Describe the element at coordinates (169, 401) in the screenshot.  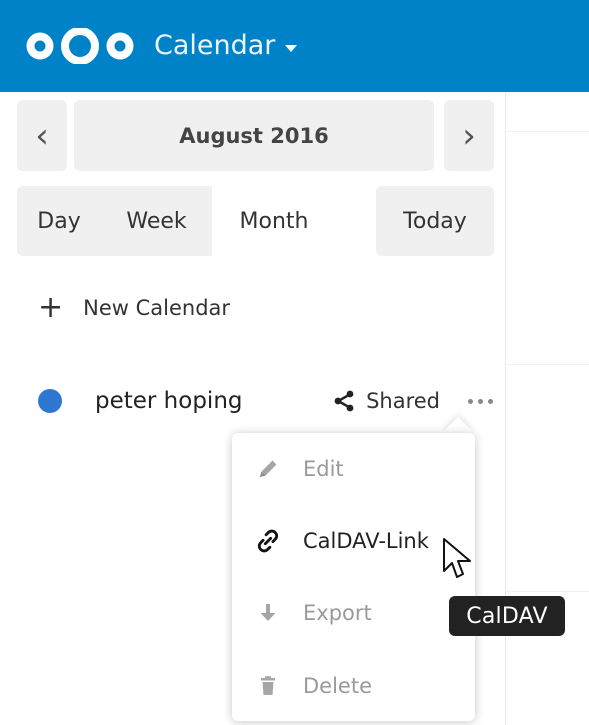
I see `calendar-name: peter hoping` at that location.